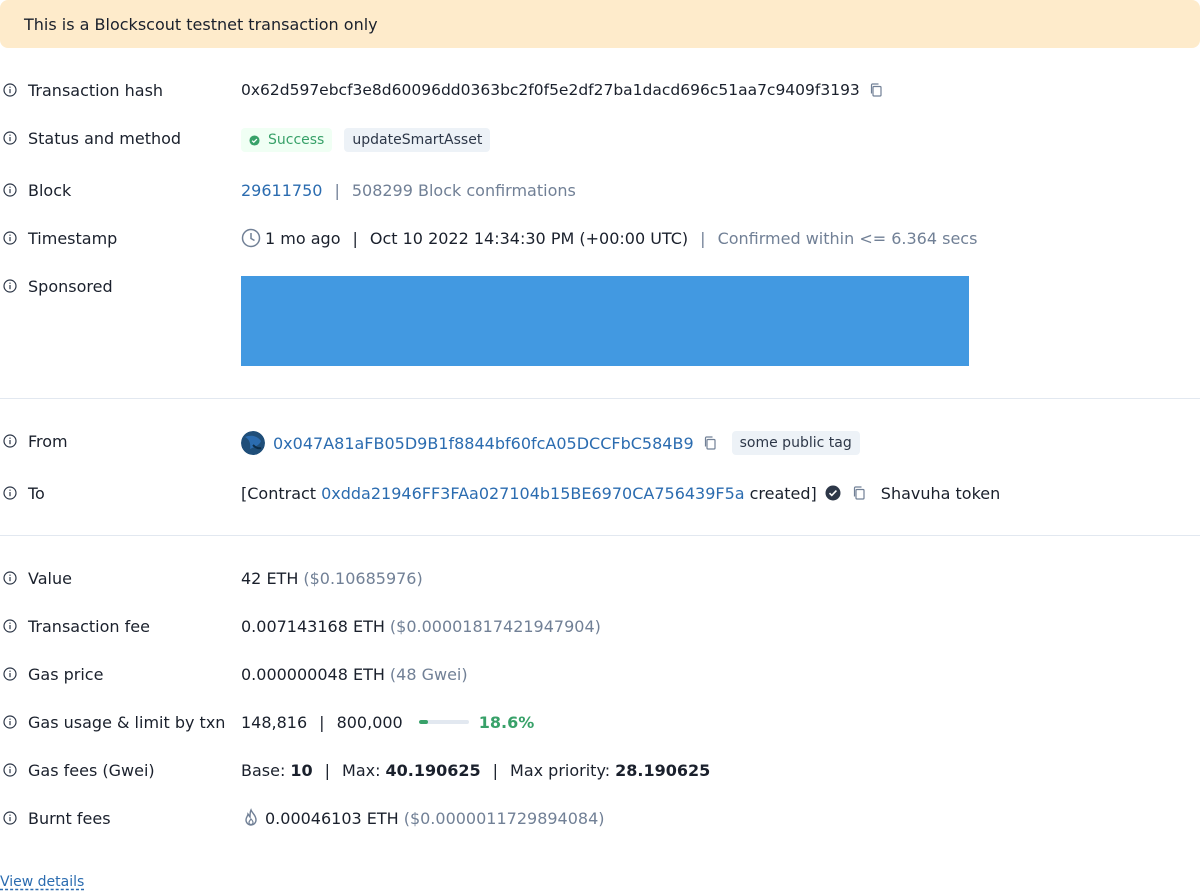 This screenshot has height=896, width=1200. Describe the element at coordinates (363, 578) in the screenshot. I see `value-usd: ($0.10685976)` at that location.